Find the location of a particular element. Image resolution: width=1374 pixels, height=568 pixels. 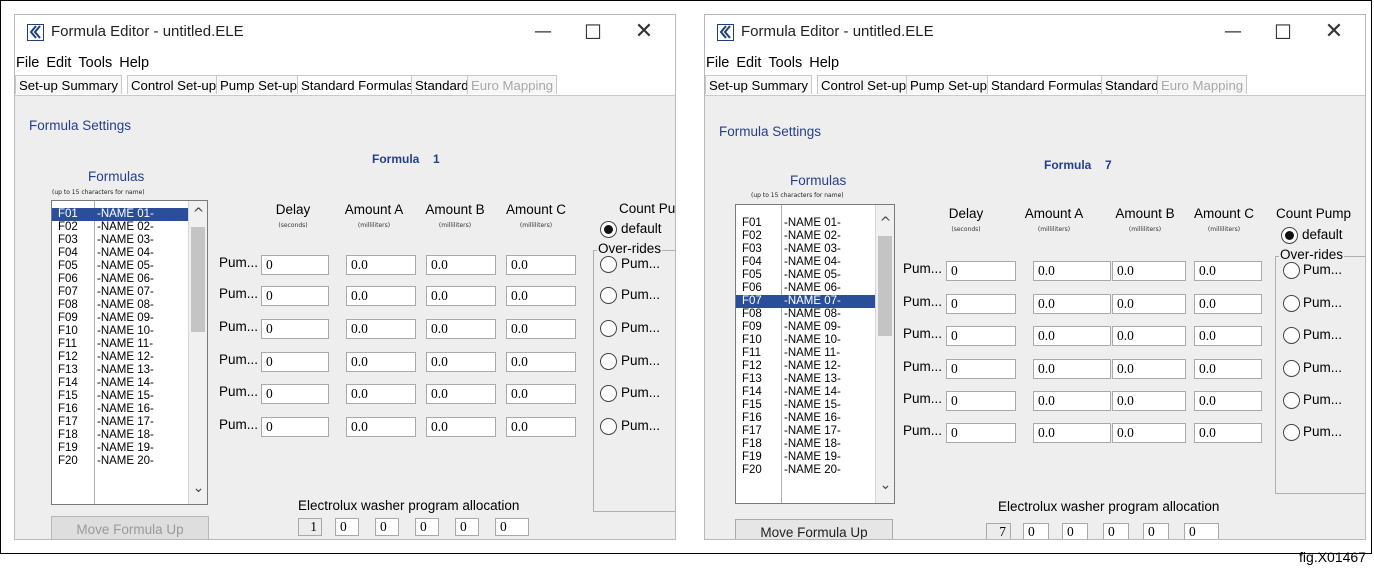

maximize-icon: ☐ is located at coordinates (1283, 32).